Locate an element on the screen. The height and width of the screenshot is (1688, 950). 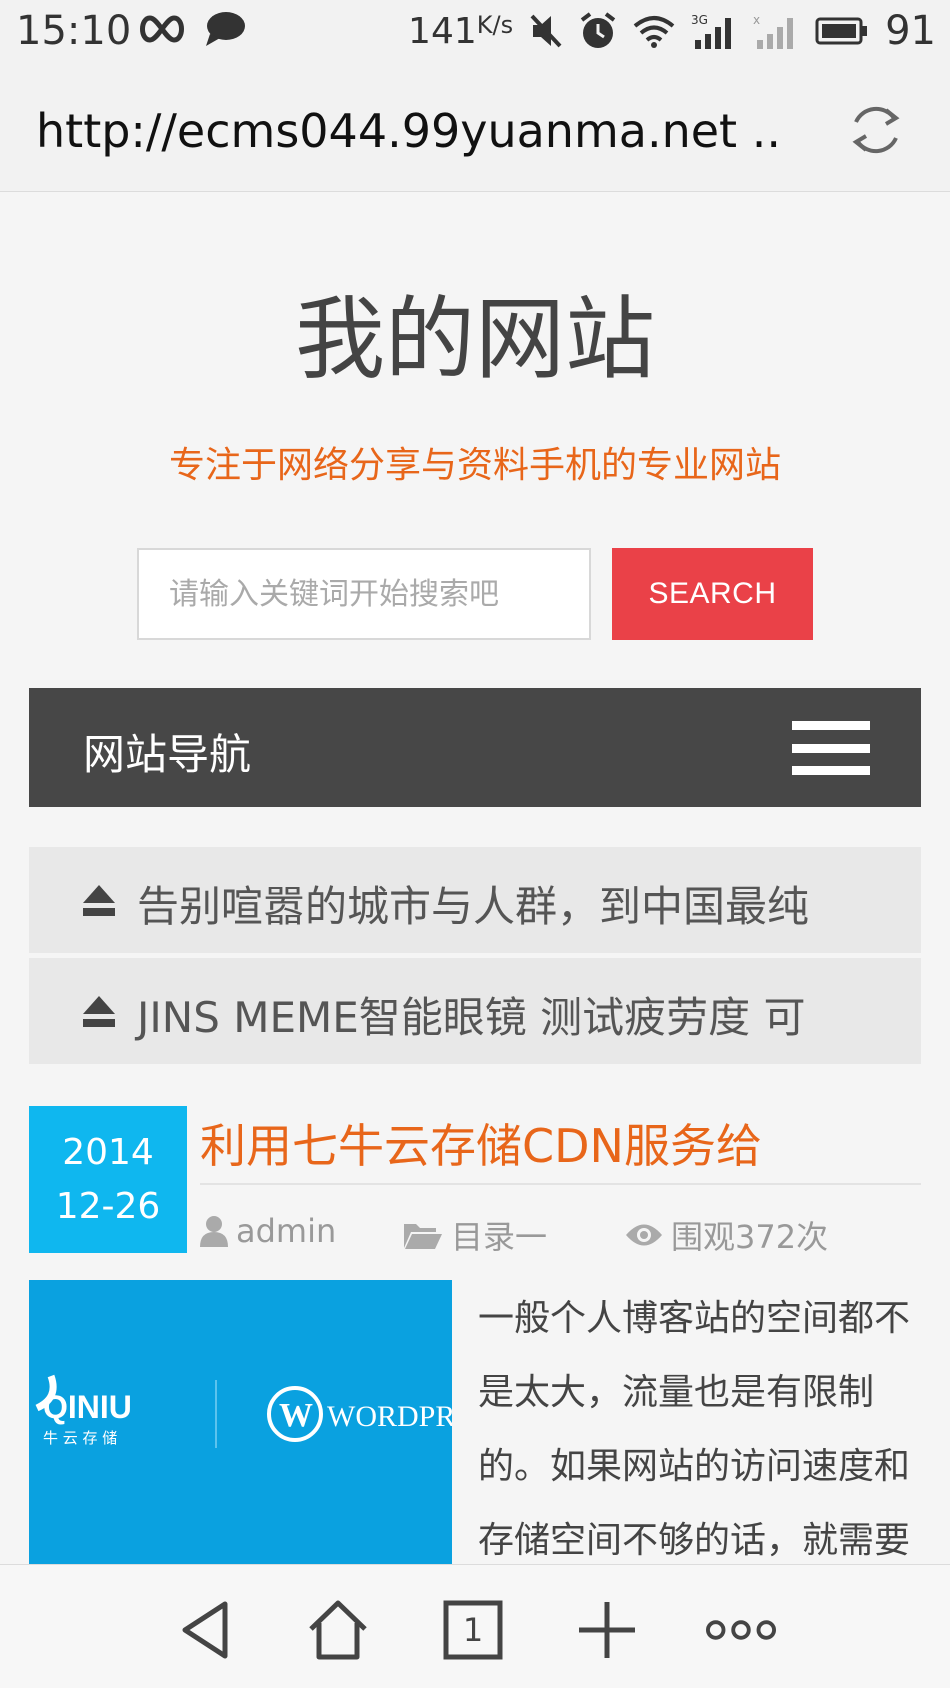
more-dots-icon is located at coordinates (741, 1630).